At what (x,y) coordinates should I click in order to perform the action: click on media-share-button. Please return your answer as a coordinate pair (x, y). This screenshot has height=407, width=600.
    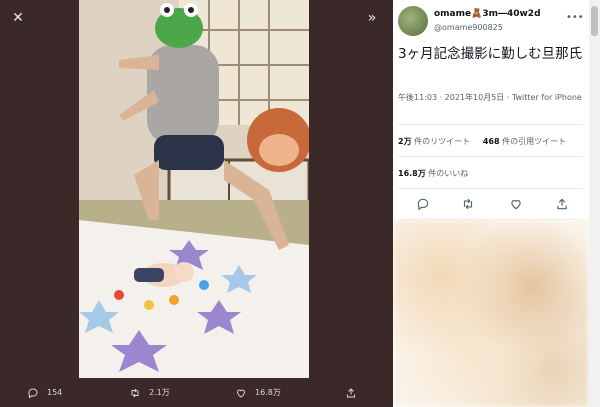
    Looking at the image, I should click on (351, 392).